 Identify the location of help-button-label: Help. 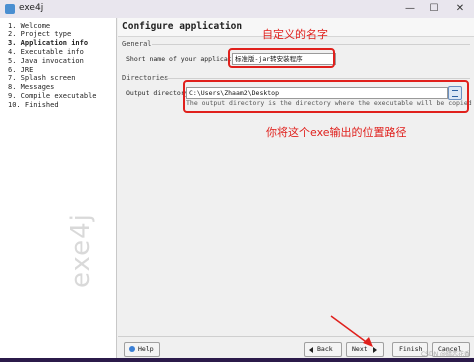
(146, 349).